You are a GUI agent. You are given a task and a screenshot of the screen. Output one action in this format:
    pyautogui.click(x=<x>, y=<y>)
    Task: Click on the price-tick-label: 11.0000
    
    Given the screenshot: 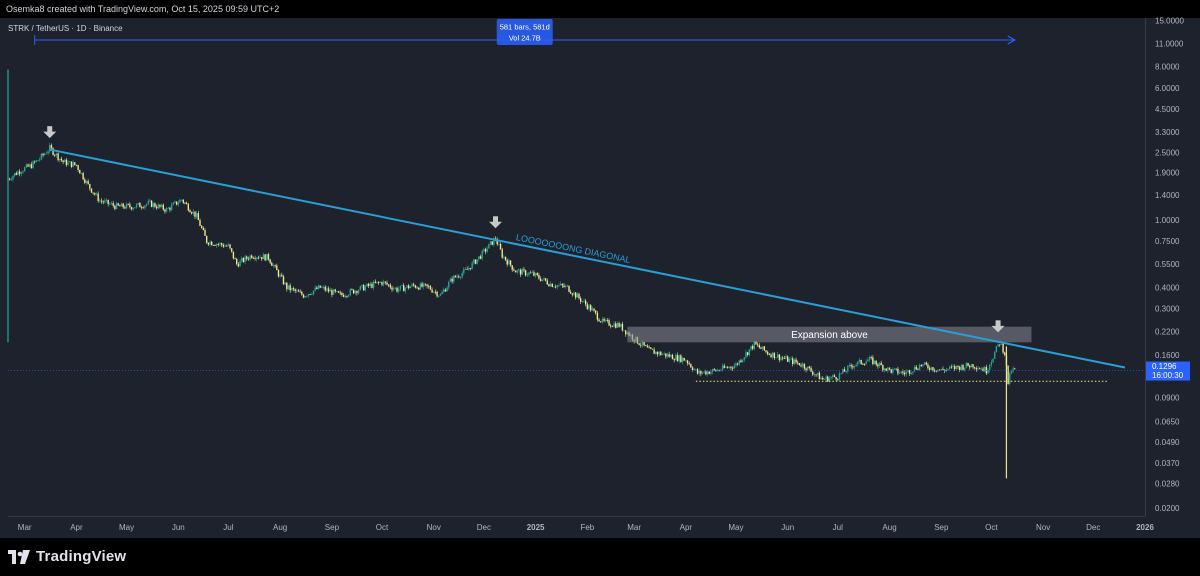 What is the action you would take?
    pyautogui.click(x=1169, y=43)
    